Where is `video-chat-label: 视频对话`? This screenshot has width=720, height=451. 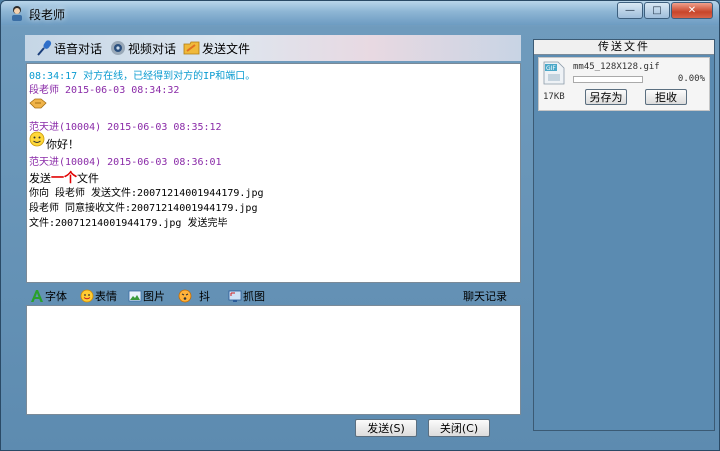
video-chat-label: 视频对话 is located at coordinates (152, 48).